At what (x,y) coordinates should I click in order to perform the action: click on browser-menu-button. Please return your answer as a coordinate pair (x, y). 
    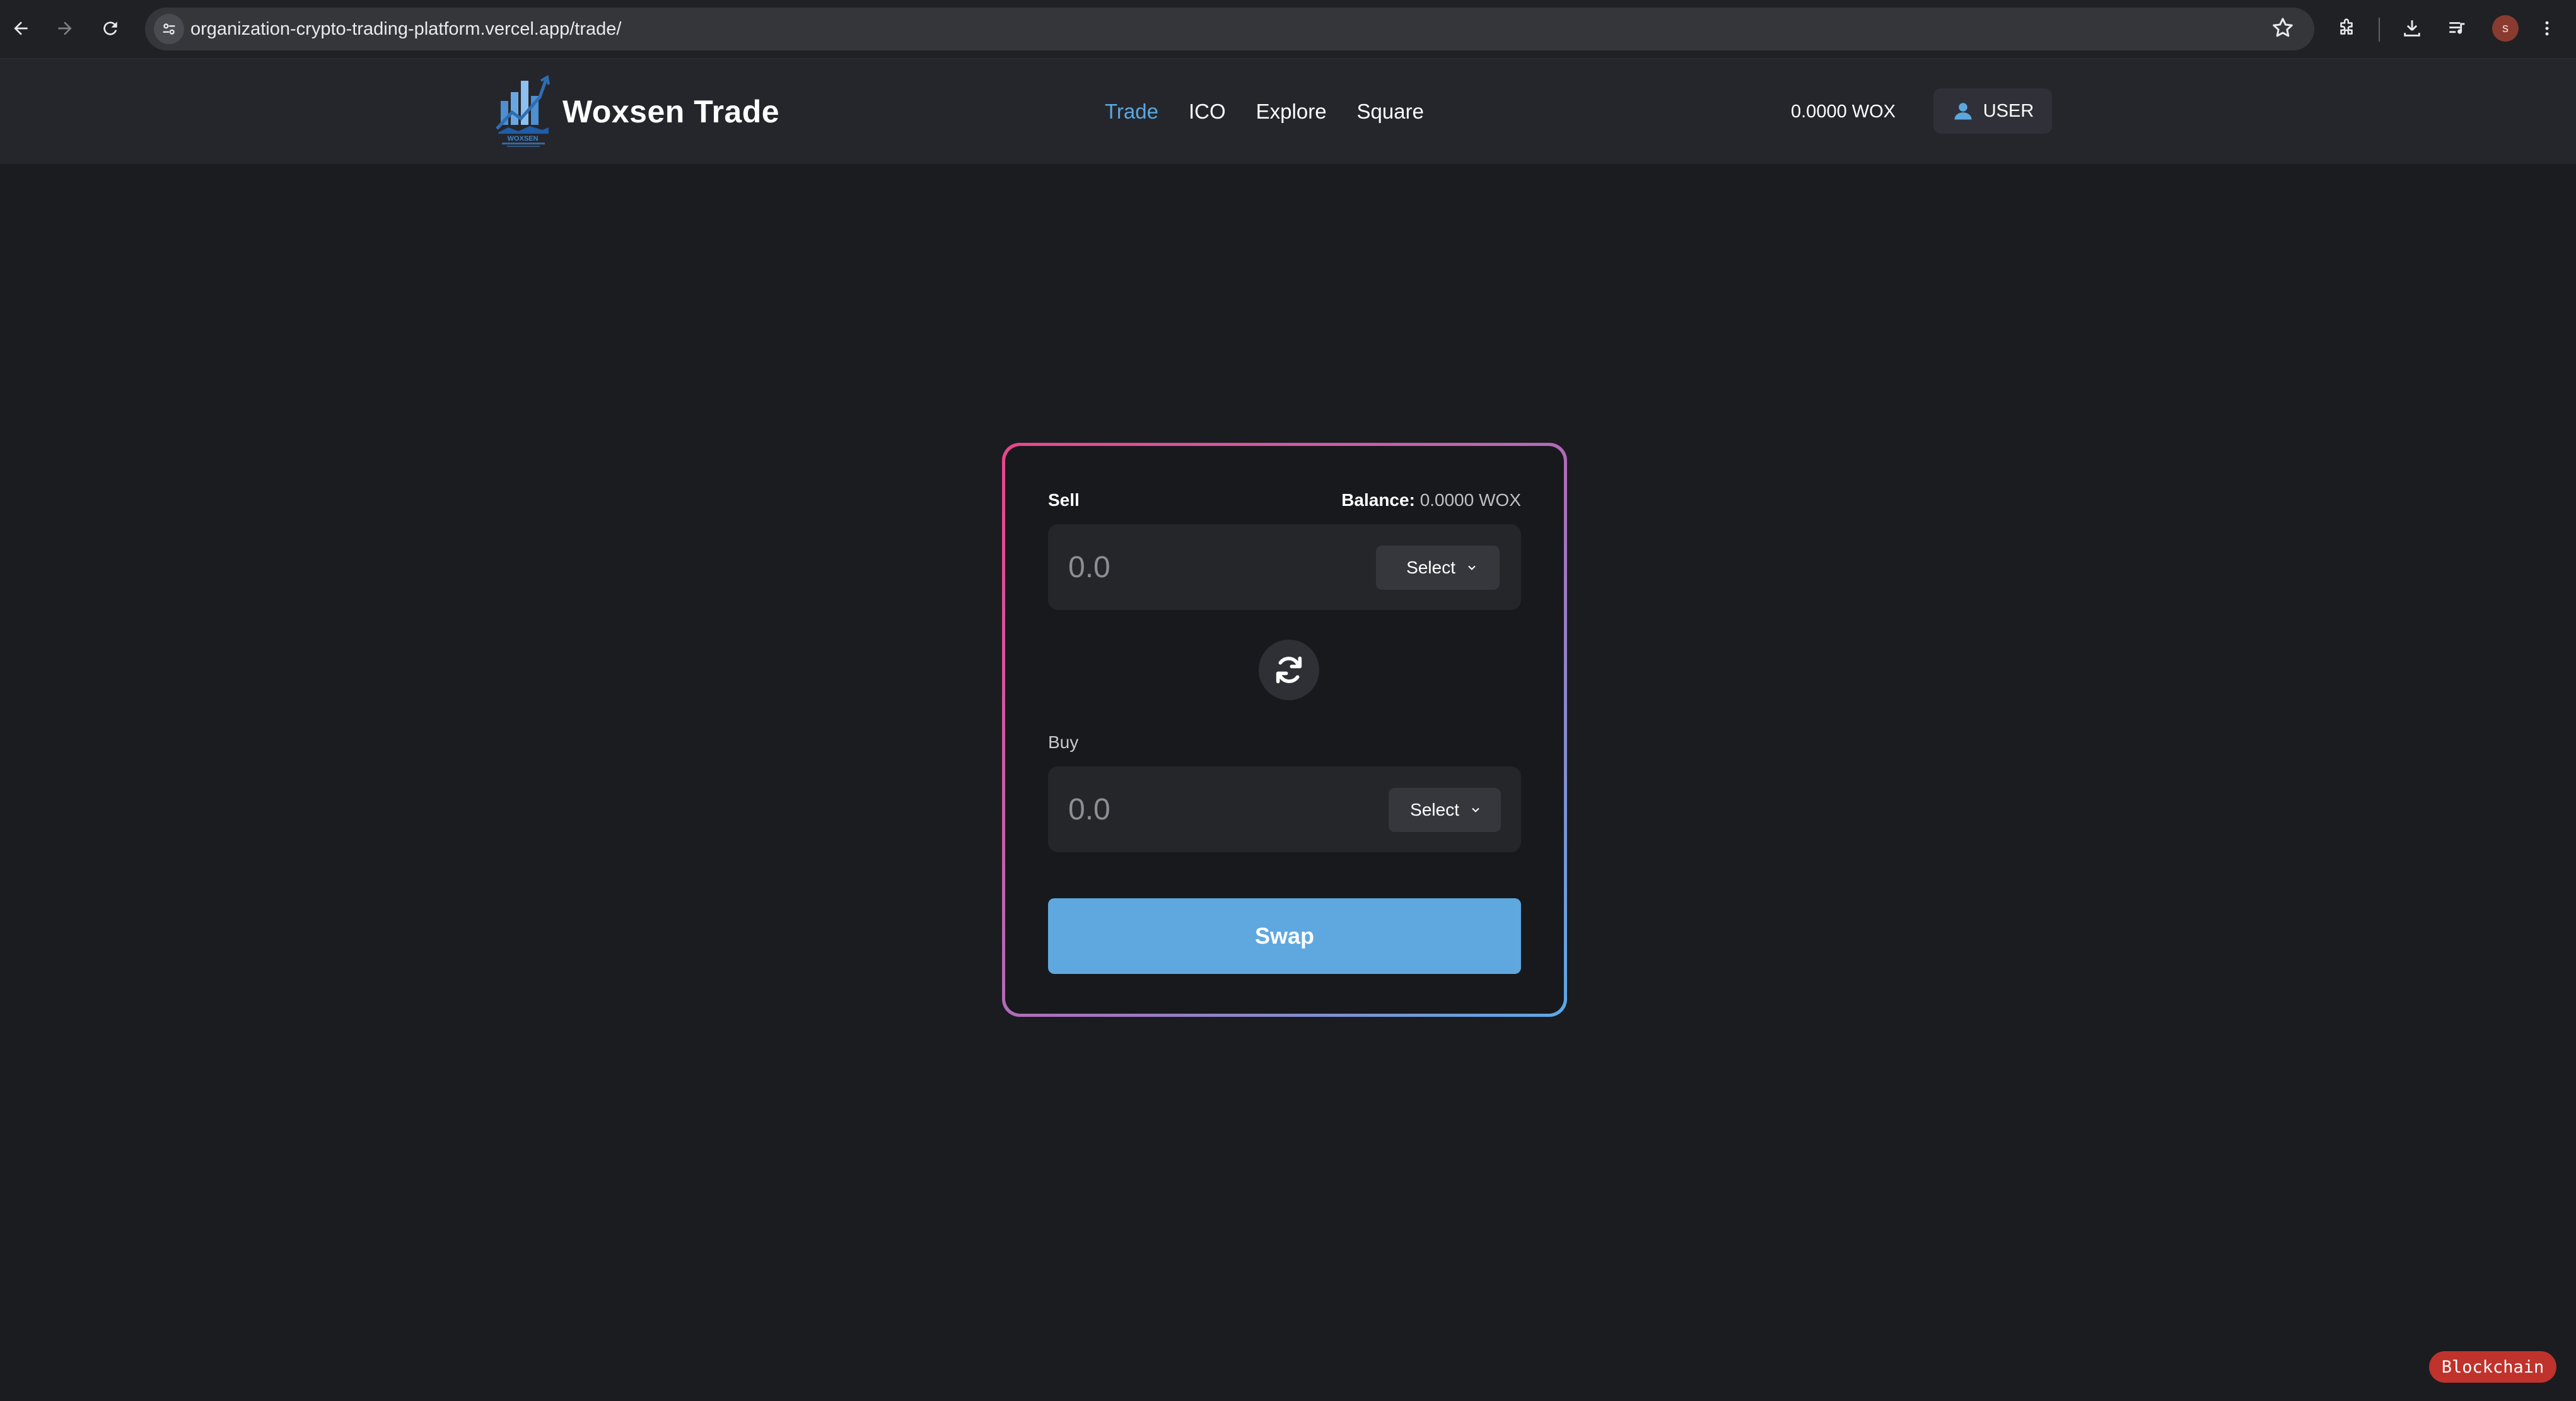
    Looking at the image, I should click on (2547, 28).